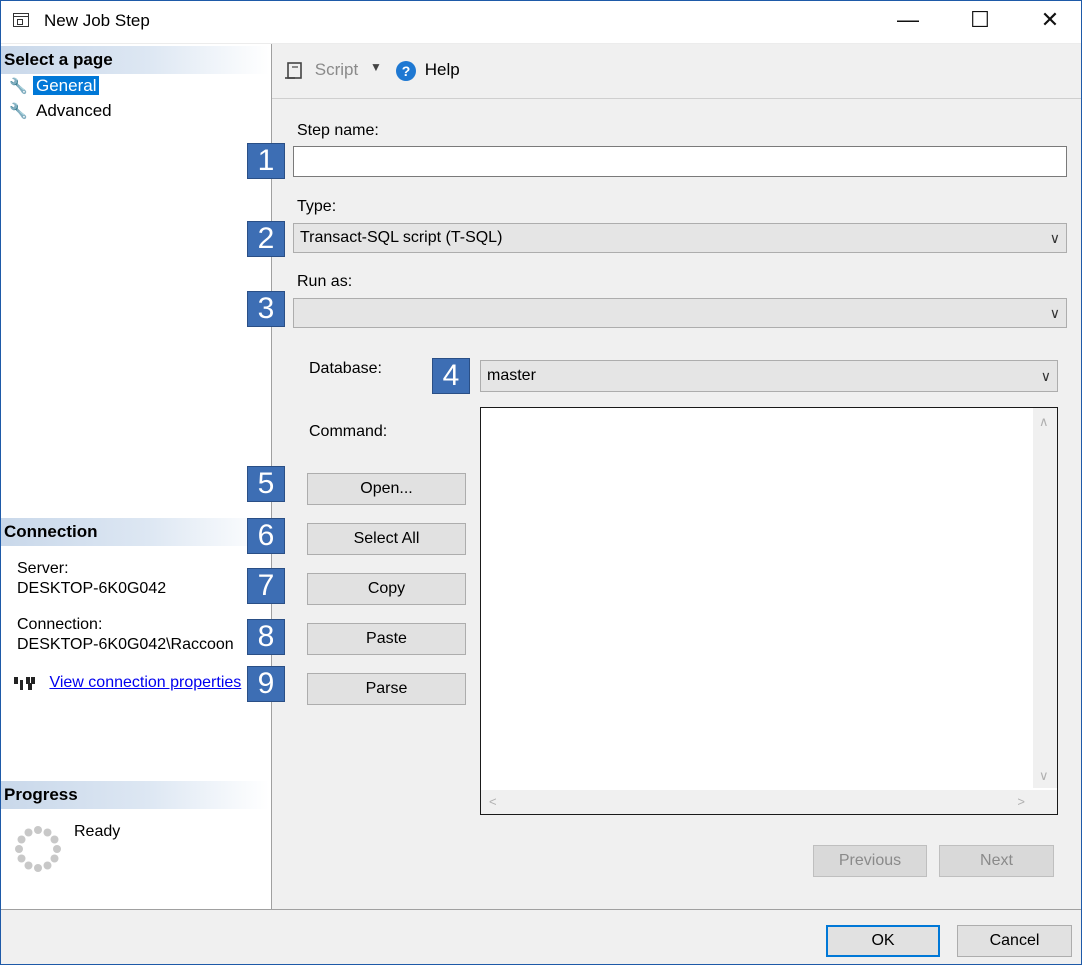 The image size is (1082, 965). I want to click on command-label: Command:, so click(348, 431).